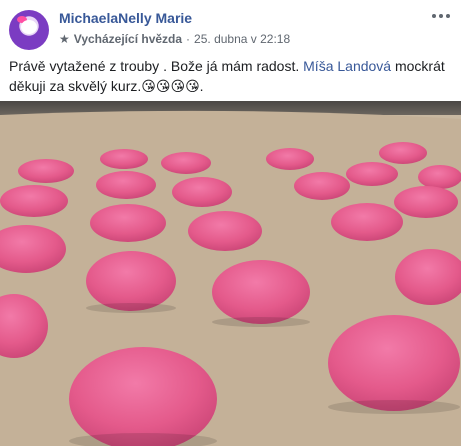 This screenshot has height=446, width=461. I want to click on post-emojis: 😘😘😘😘., so click(172, 86).